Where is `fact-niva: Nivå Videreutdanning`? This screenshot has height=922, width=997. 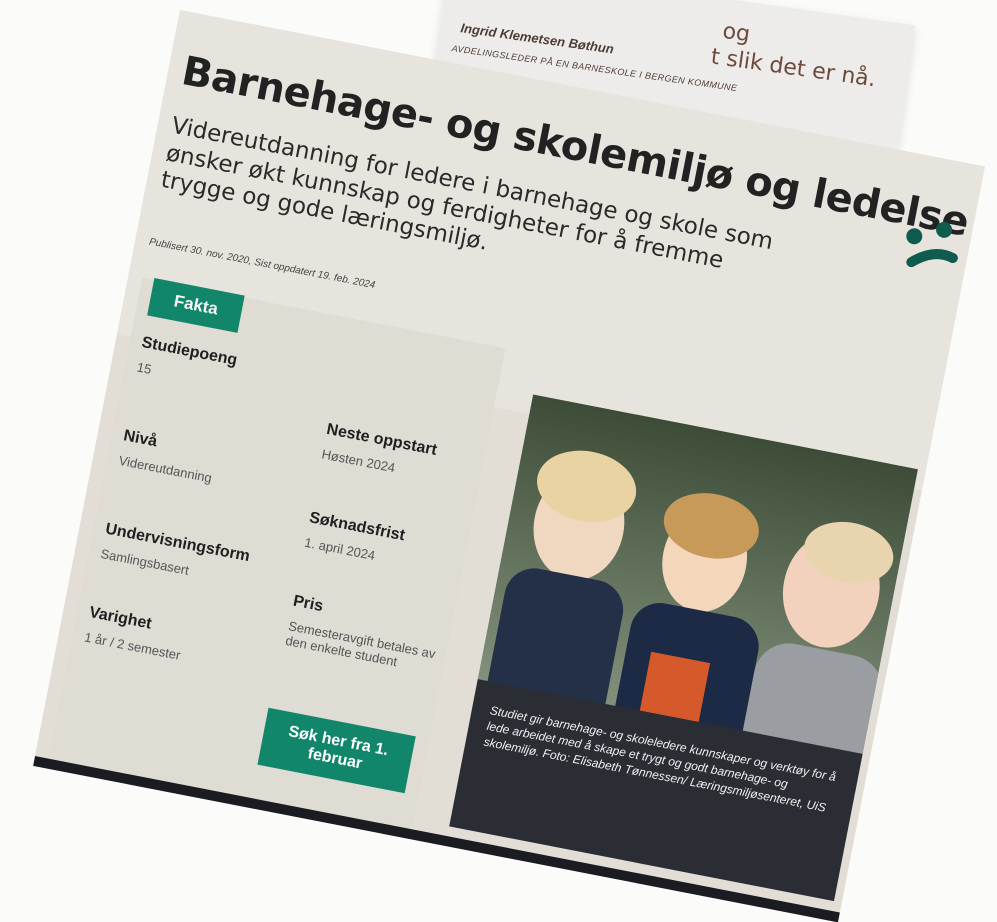 fact-niva: Nivå Videreutdanning is located at coordinates (168, 456).